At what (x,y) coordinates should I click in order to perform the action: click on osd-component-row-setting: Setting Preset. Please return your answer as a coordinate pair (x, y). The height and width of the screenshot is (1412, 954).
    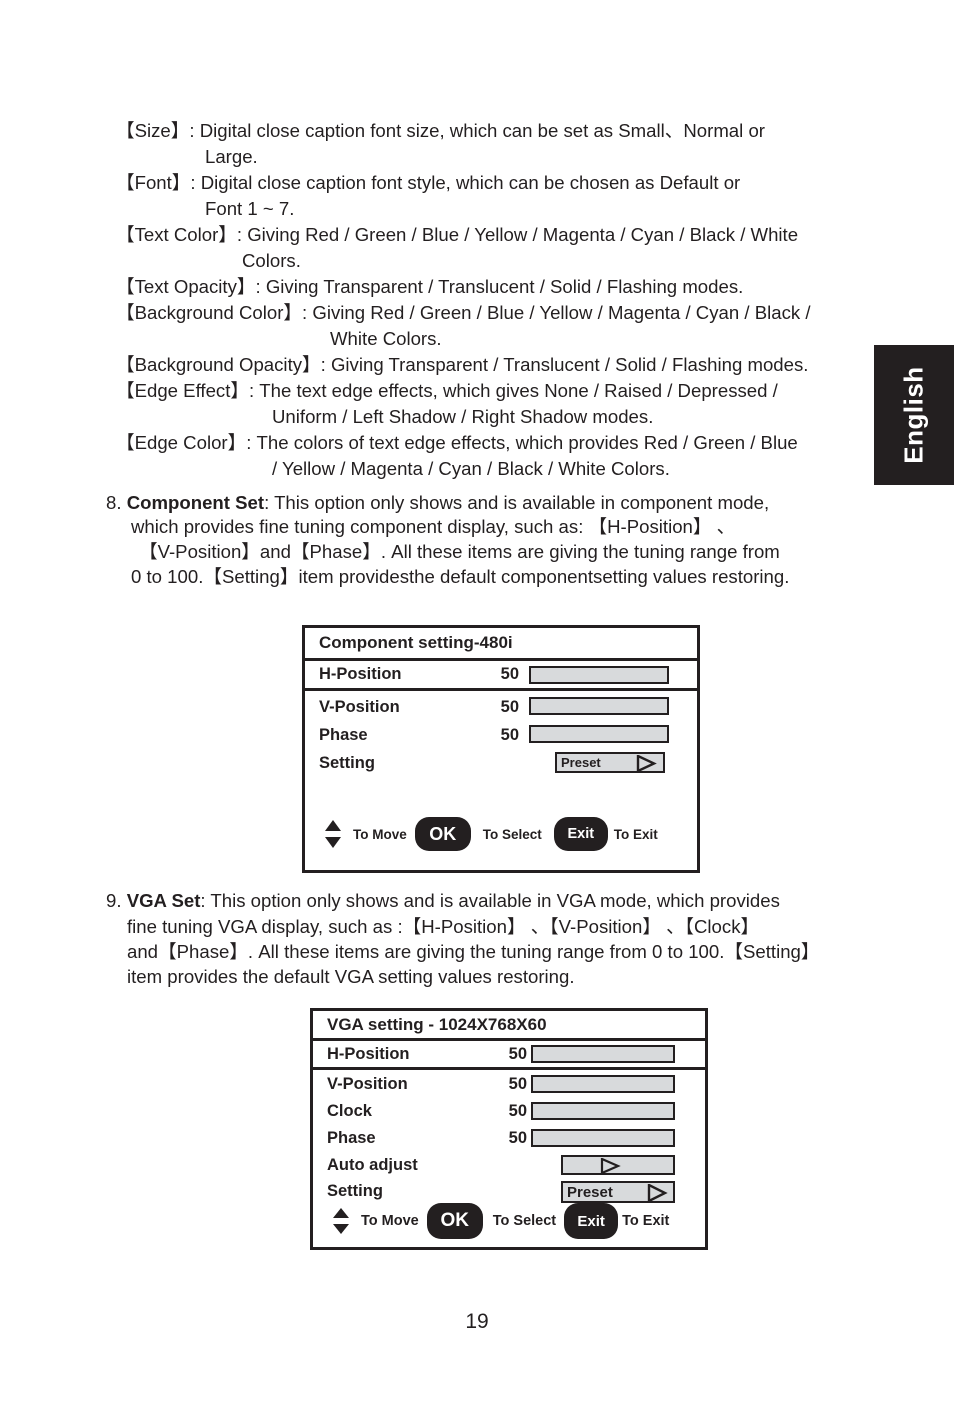
    Looking at the image, I should click on (501, 763).